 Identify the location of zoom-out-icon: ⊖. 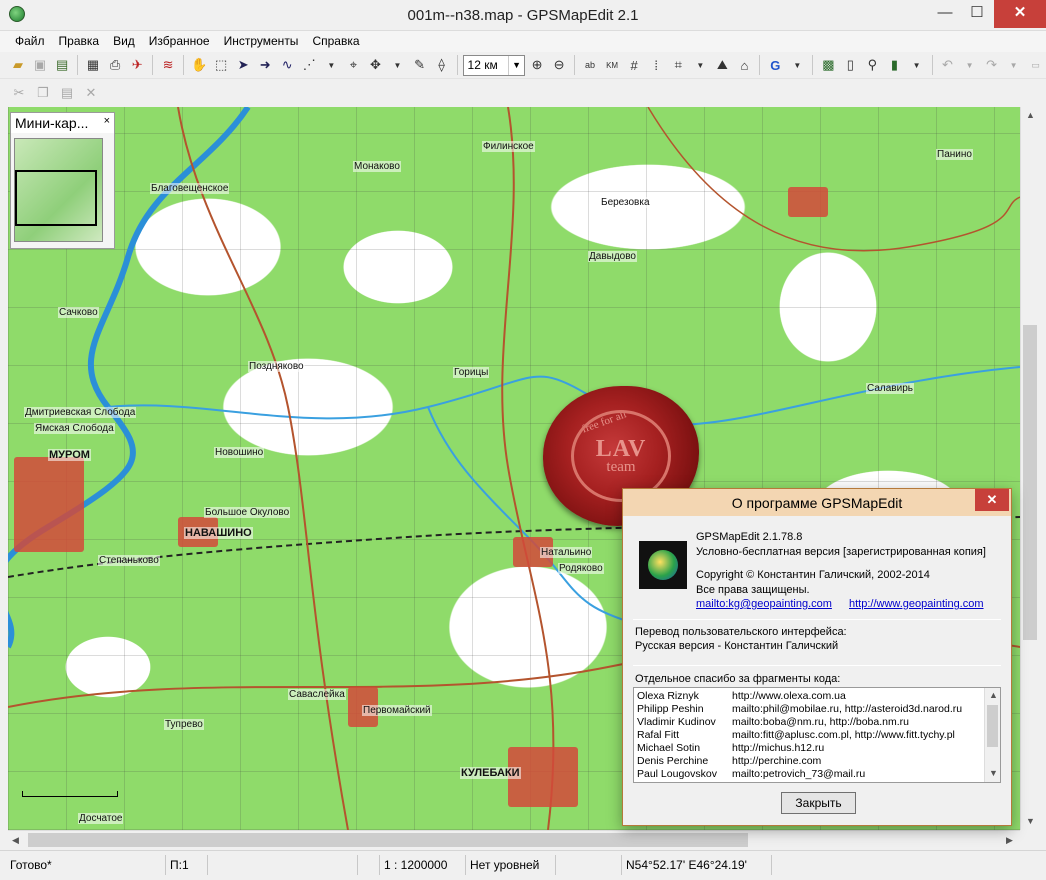
(559, 65).